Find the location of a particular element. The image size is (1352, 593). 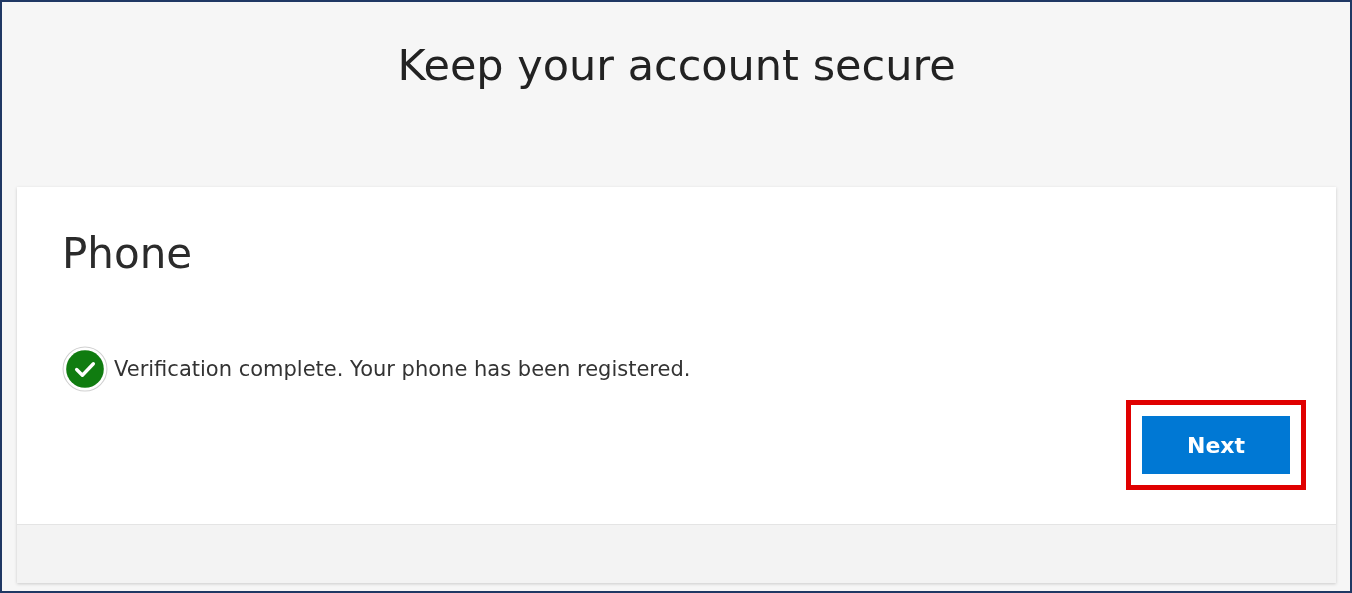

page-title: Keep your account secure is located at coordinates (676, 66).